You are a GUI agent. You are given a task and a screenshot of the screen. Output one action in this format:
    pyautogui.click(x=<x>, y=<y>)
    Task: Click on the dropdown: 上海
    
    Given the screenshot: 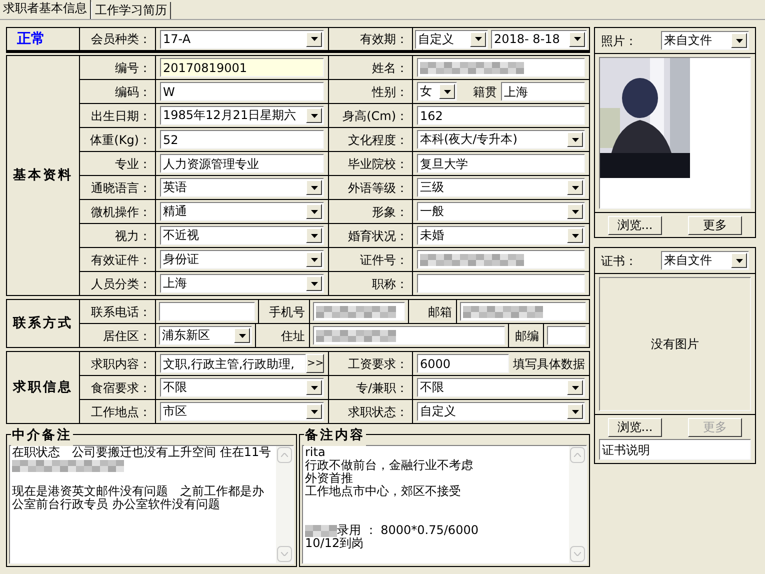 What is the action you would take?
    pyautogui.click(x=242, y=283)
    